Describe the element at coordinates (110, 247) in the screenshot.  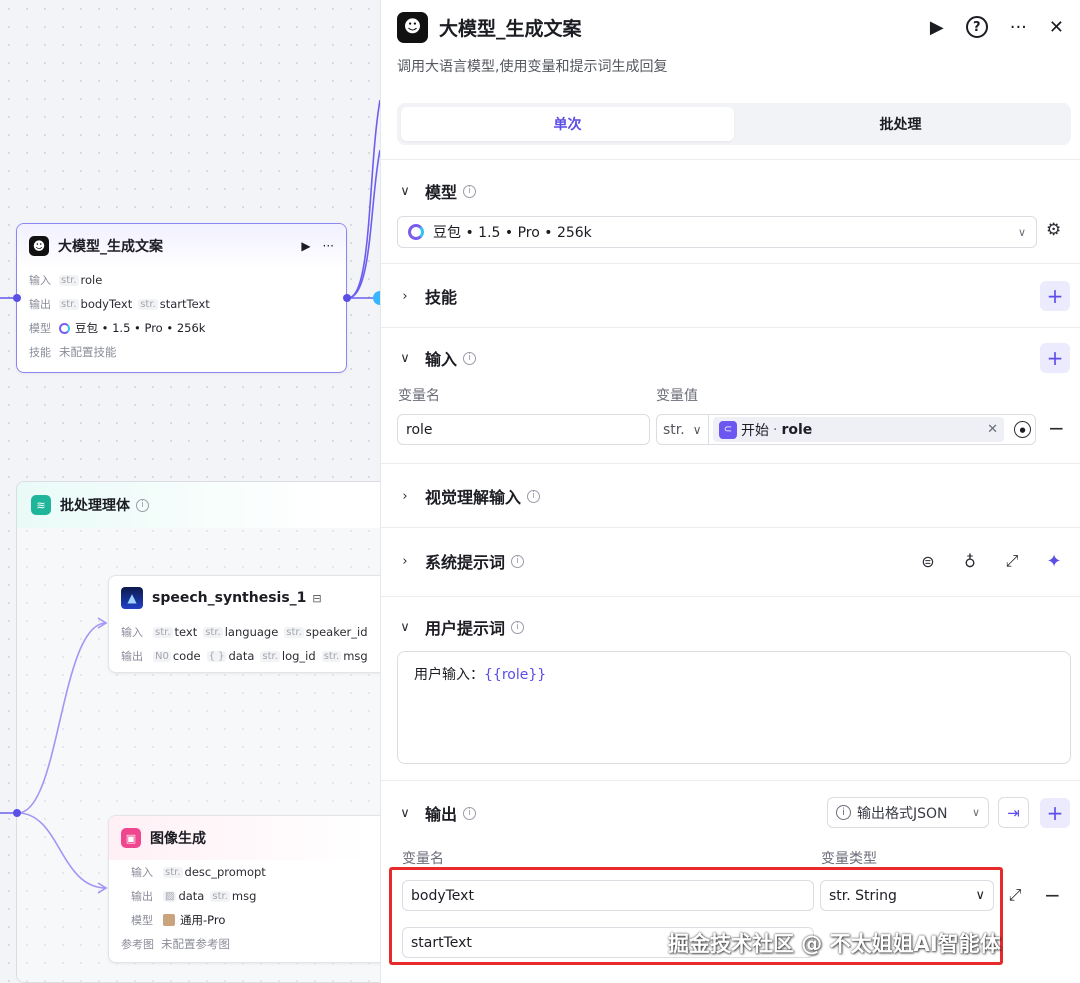
I see `llm-node-title: 大模型_生成文案` at that location.